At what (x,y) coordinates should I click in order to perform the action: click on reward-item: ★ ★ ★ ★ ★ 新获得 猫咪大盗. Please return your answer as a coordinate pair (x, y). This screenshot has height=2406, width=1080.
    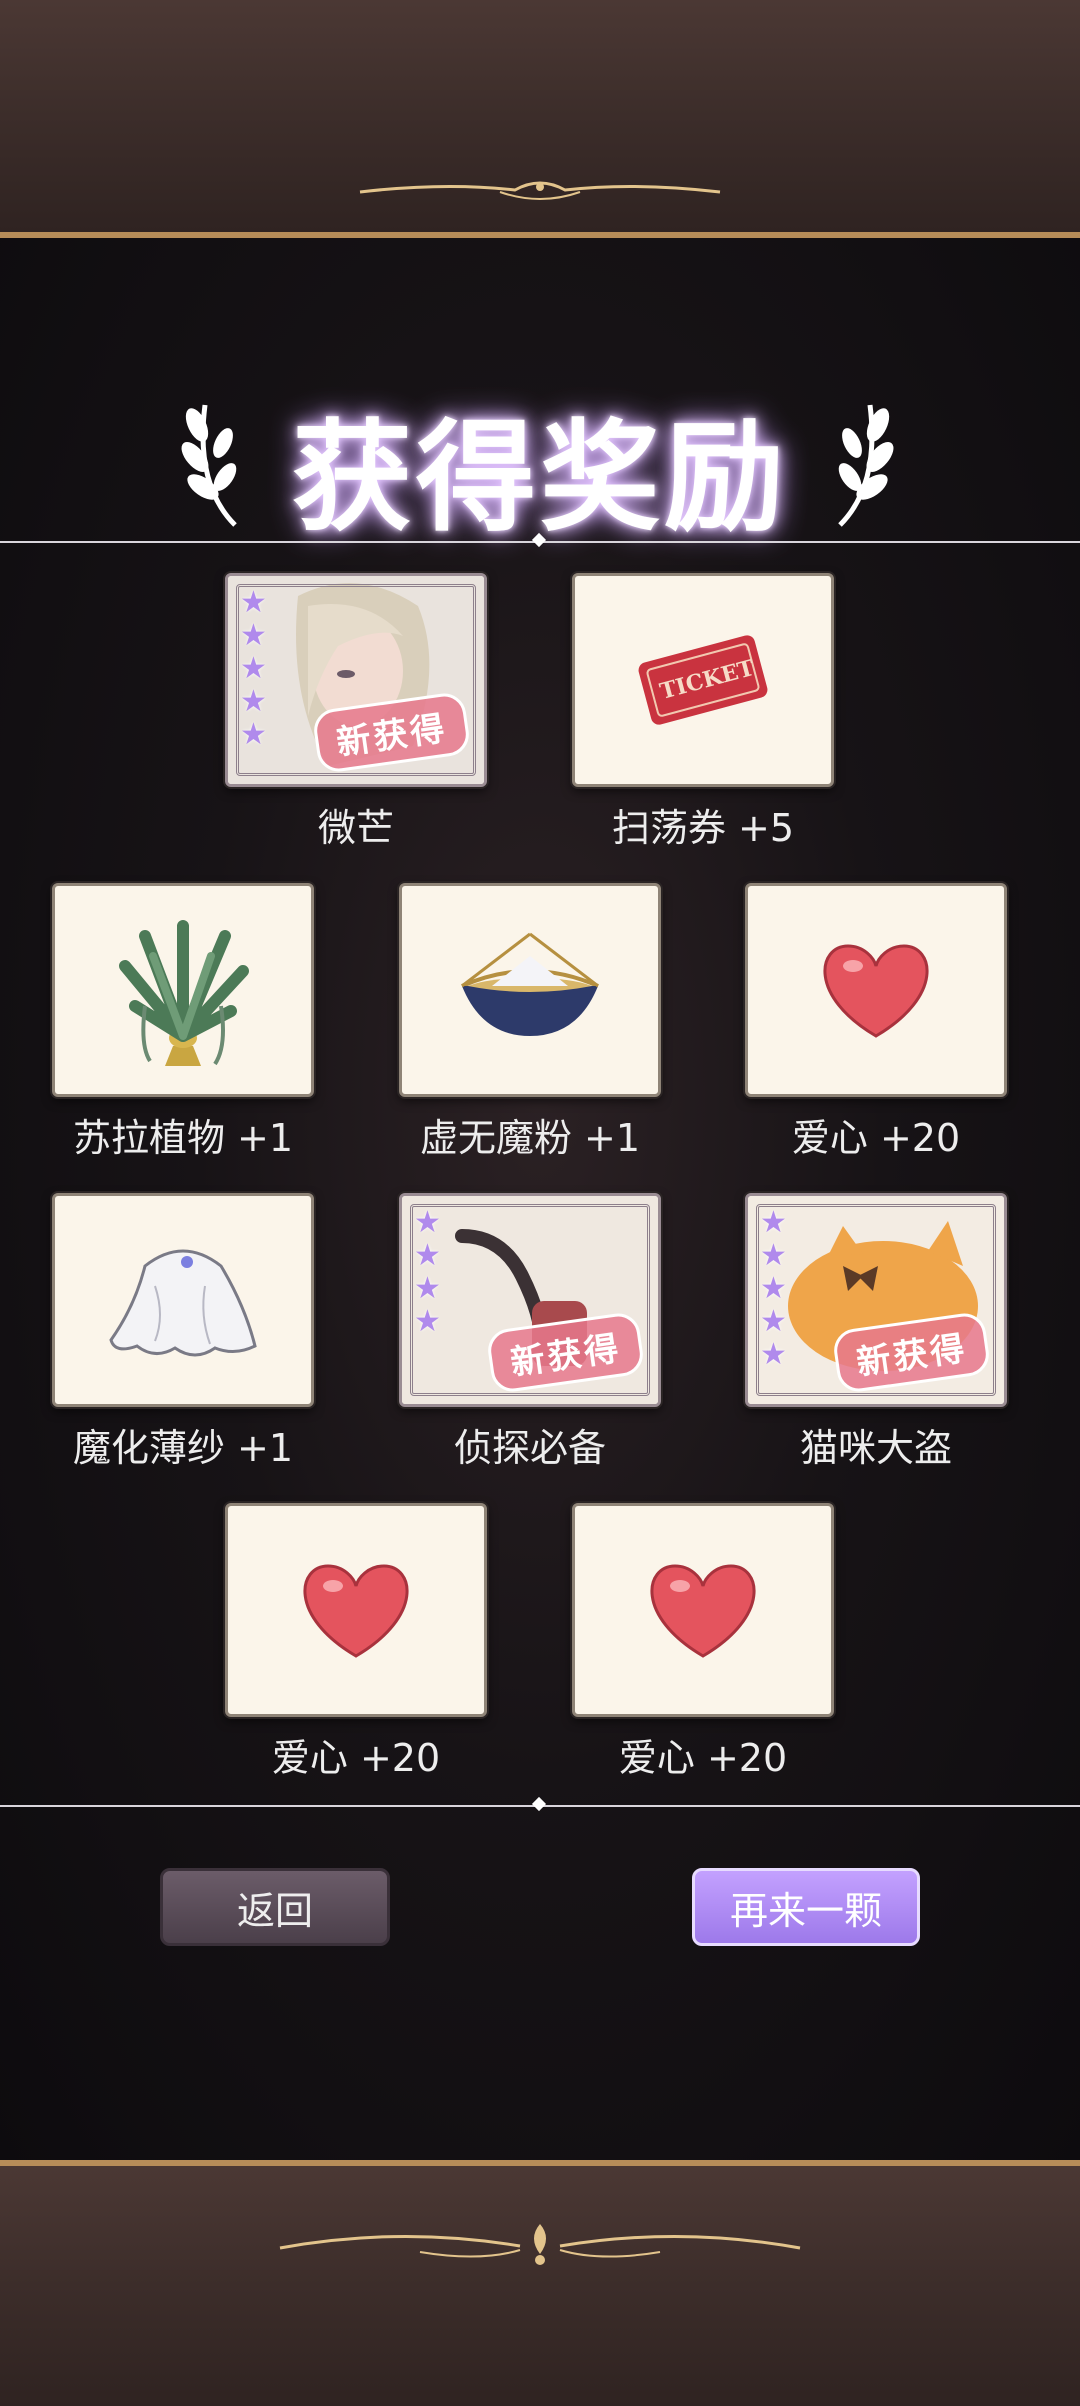
    Looking at the image, I should click on (876, 1332).